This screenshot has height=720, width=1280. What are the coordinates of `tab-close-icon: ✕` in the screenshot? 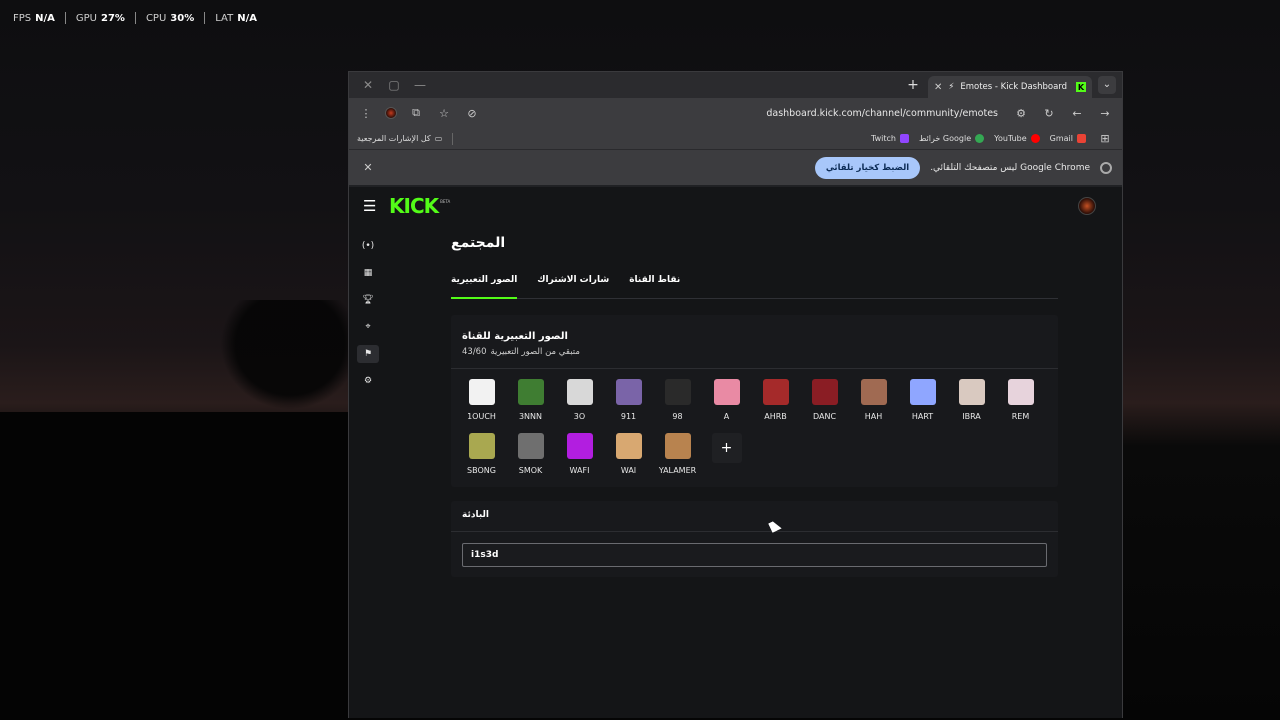 It's located at (938, 87).